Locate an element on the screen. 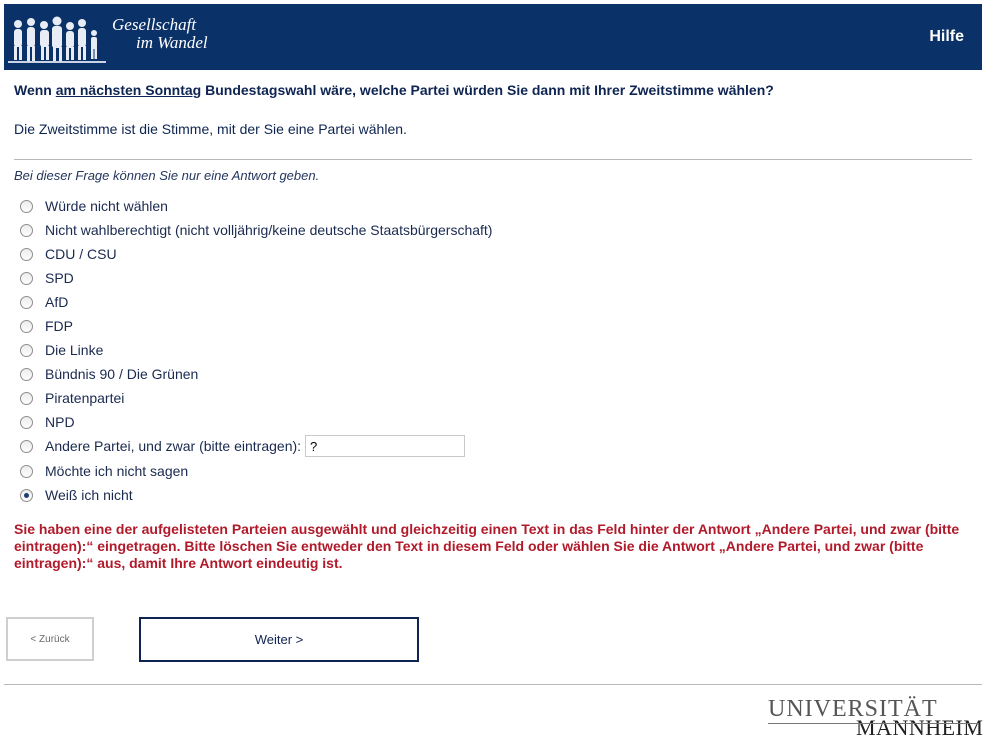 The image size is (986, 741). option-label: NPD is located at coordinates (60, 422).